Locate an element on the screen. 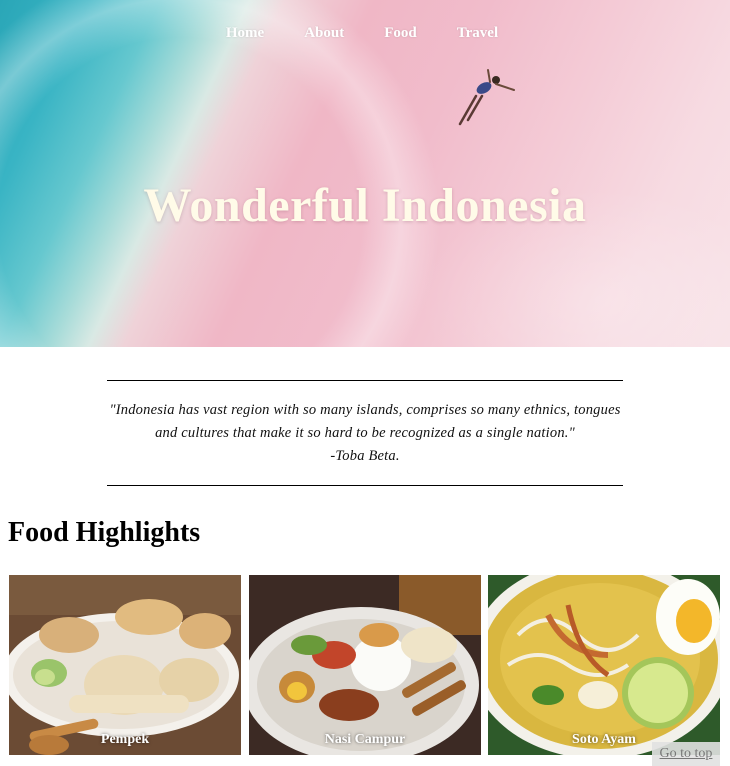 The image size is (730, 766). soto-ayam-photo is located at coordinates (604, 665).